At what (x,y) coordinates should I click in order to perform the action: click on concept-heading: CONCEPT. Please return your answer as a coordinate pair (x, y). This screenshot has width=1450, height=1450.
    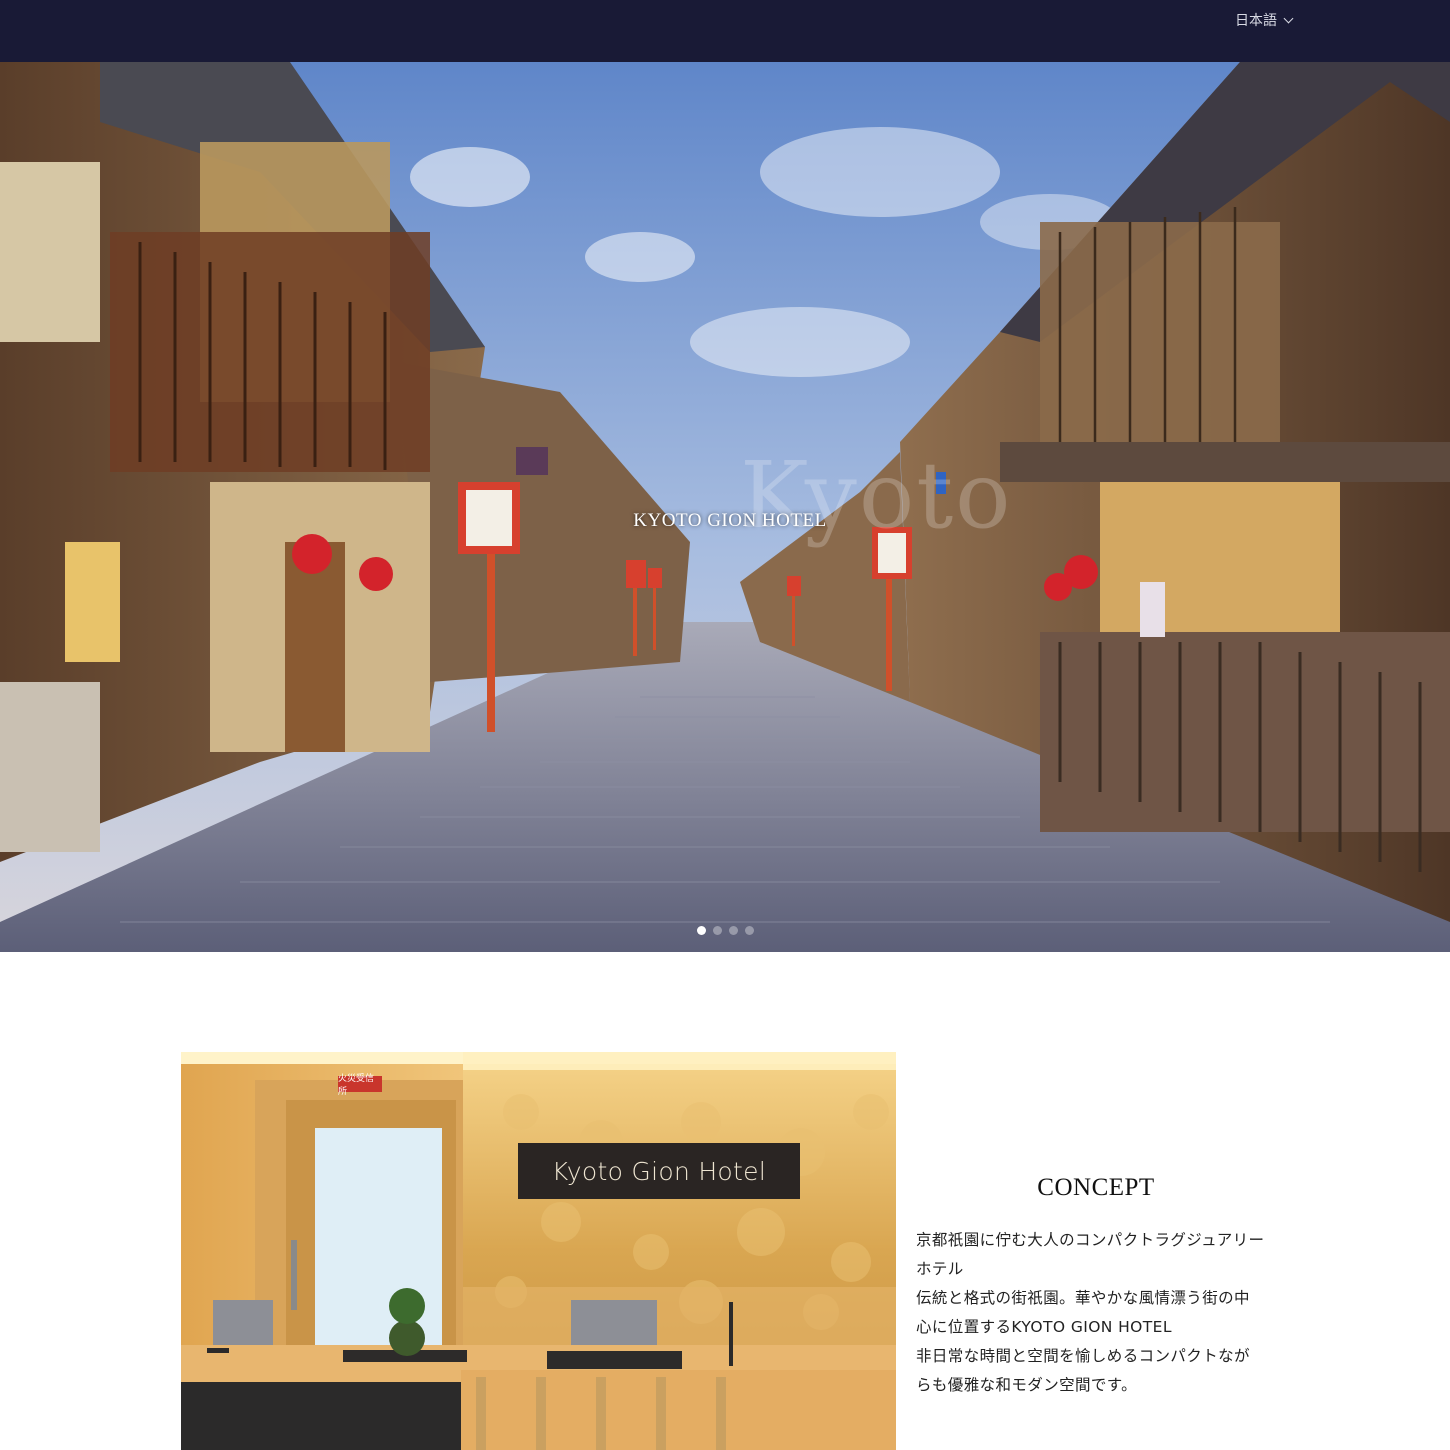
    Looking at the image, I should click on (1096, 1187).